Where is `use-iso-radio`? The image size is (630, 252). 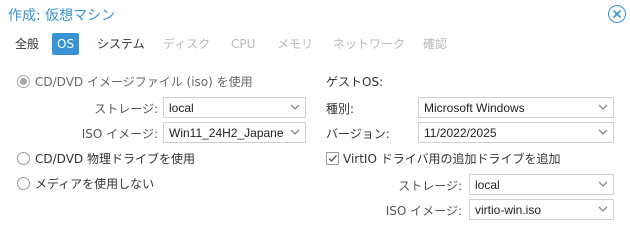 use-iso-radio is located at coordinates (23, 81).